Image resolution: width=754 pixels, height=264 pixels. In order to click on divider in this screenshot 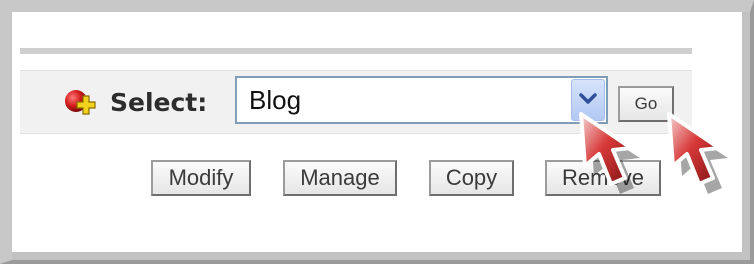, I will do `click(356, 51)`.